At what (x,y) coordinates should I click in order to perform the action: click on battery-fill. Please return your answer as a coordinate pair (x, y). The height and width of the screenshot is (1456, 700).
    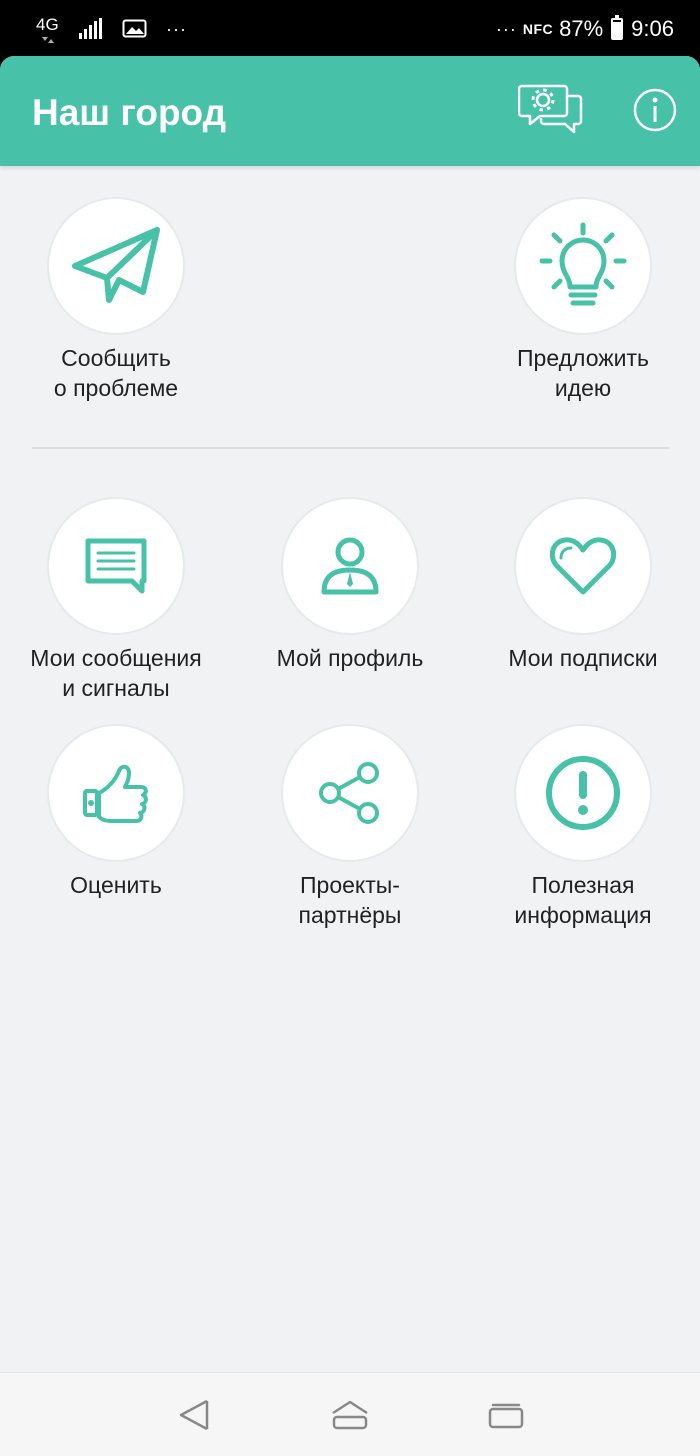
    Looking at the image, I should click on (617, 30).